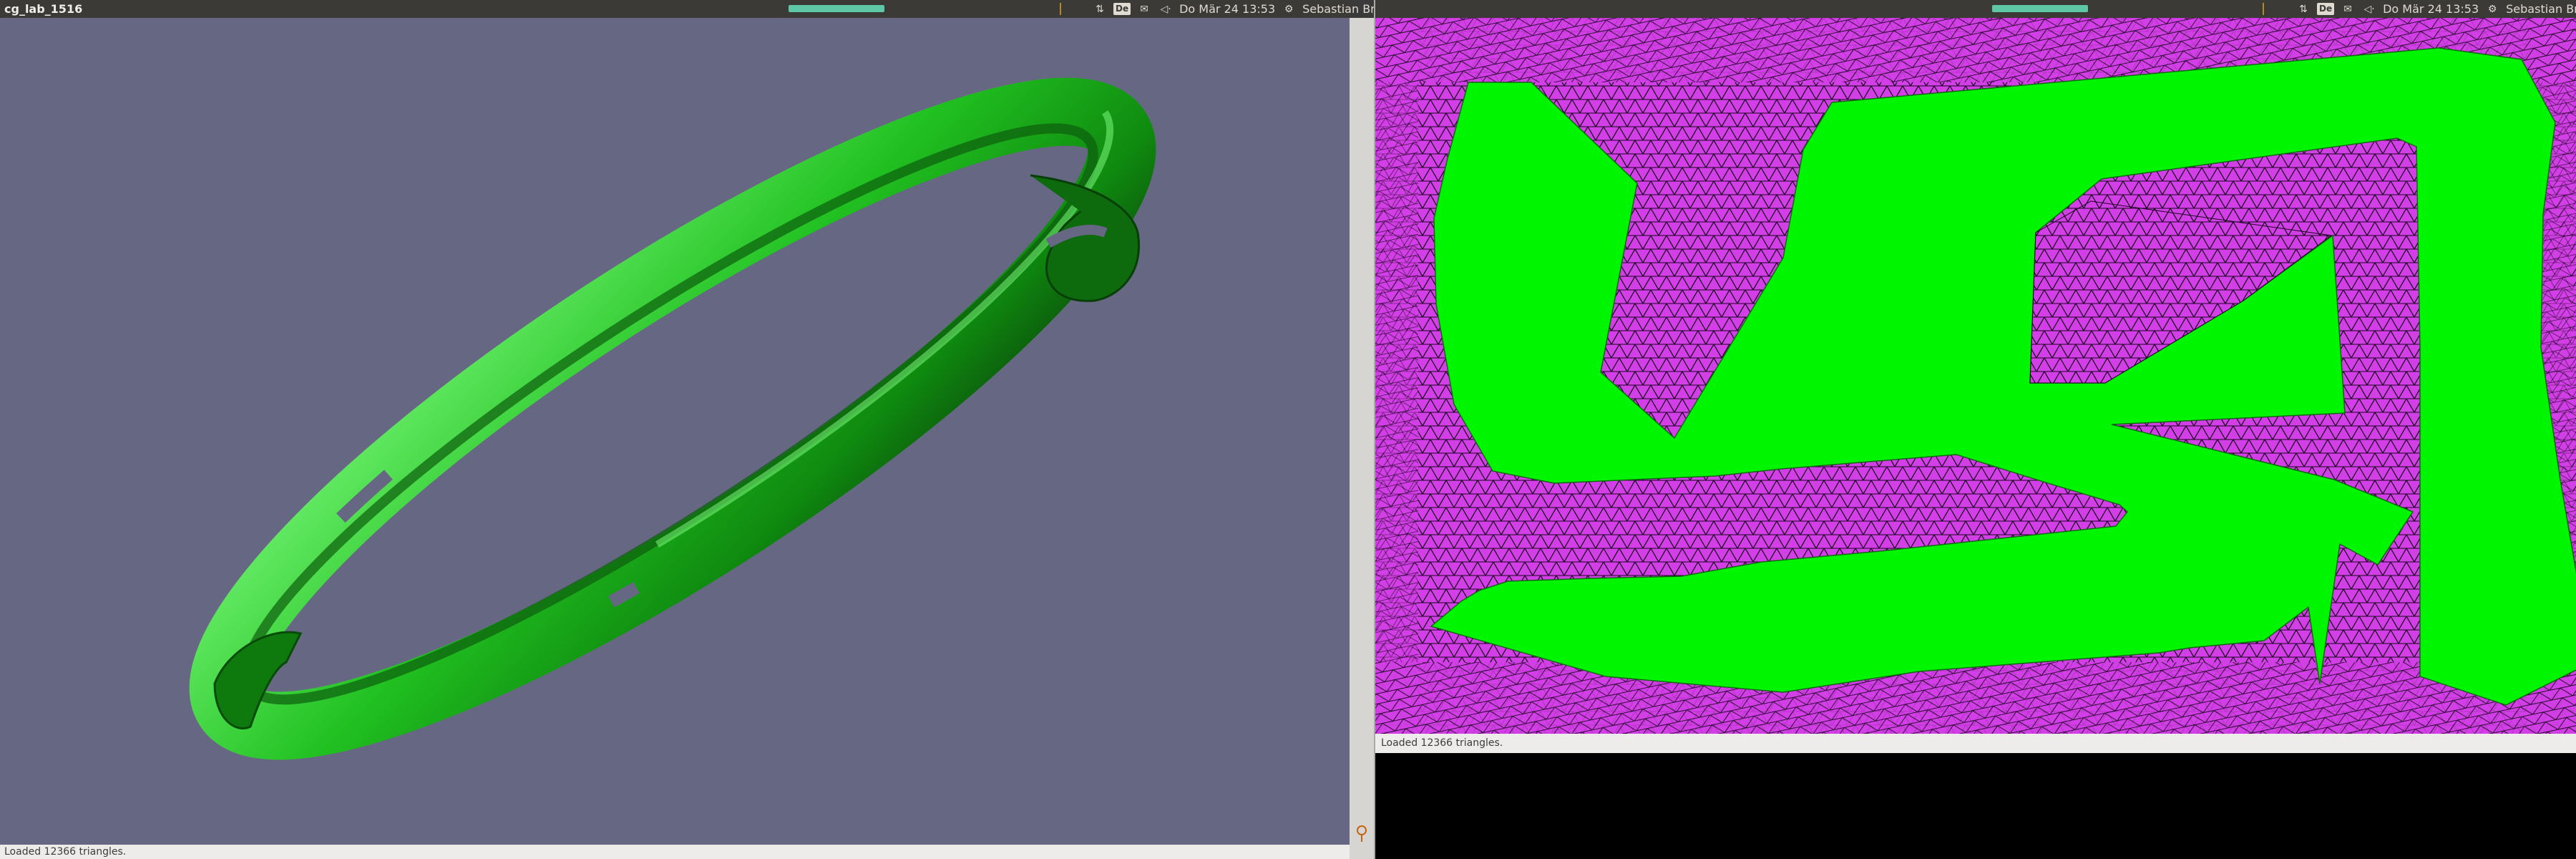 The width and height of the screenshot is (2576, 859). I want to click on scrollbar, so click(1362, 438).